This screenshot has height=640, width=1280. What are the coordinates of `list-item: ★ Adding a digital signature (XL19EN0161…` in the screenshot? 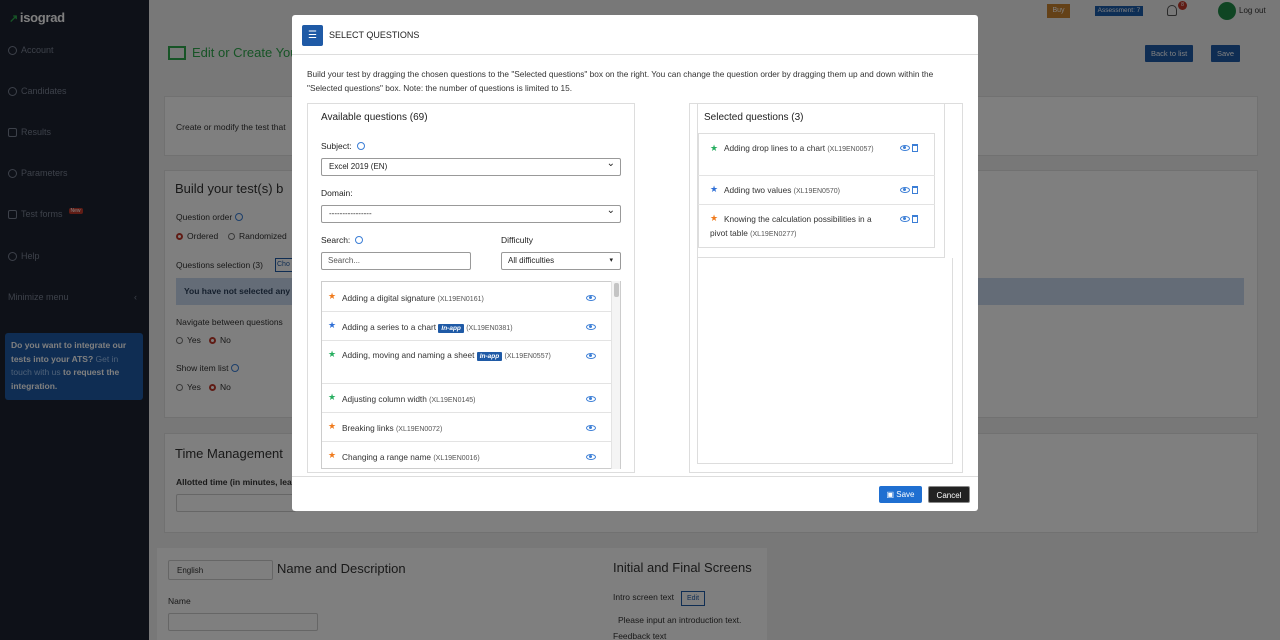 It's located at (467, 297).